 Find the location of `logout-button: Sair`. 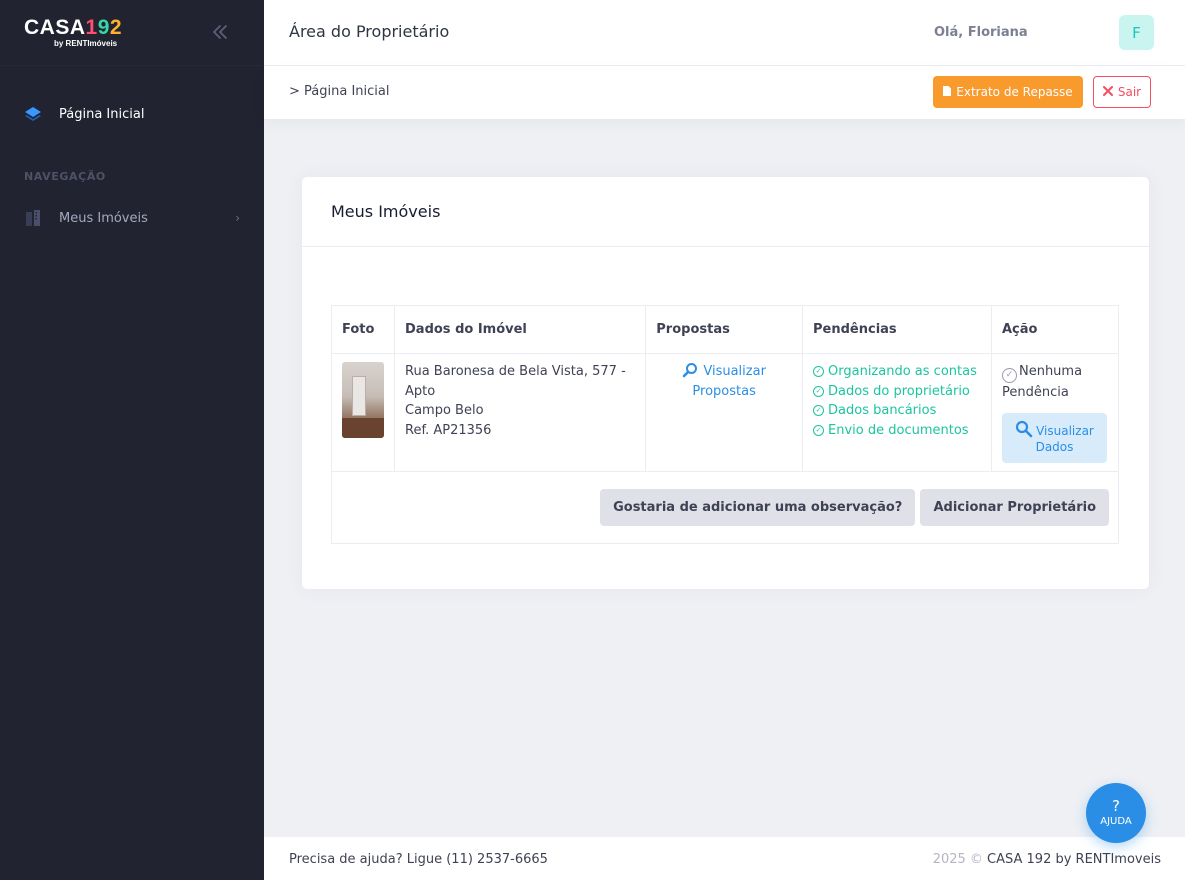

logout-button: Sair is located at coordinates (1122, 92).